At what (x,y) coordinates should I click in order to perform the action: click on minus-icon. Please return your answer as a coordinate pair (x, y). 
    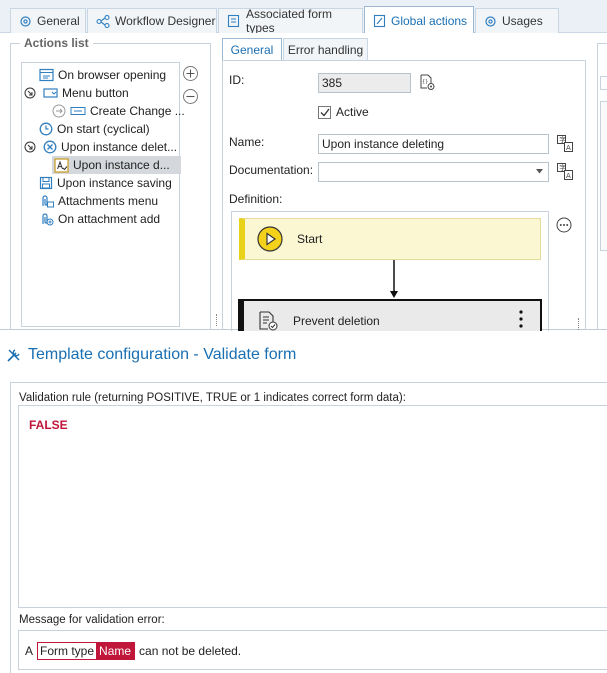
    Looking at the image, I should click on (190, 96).